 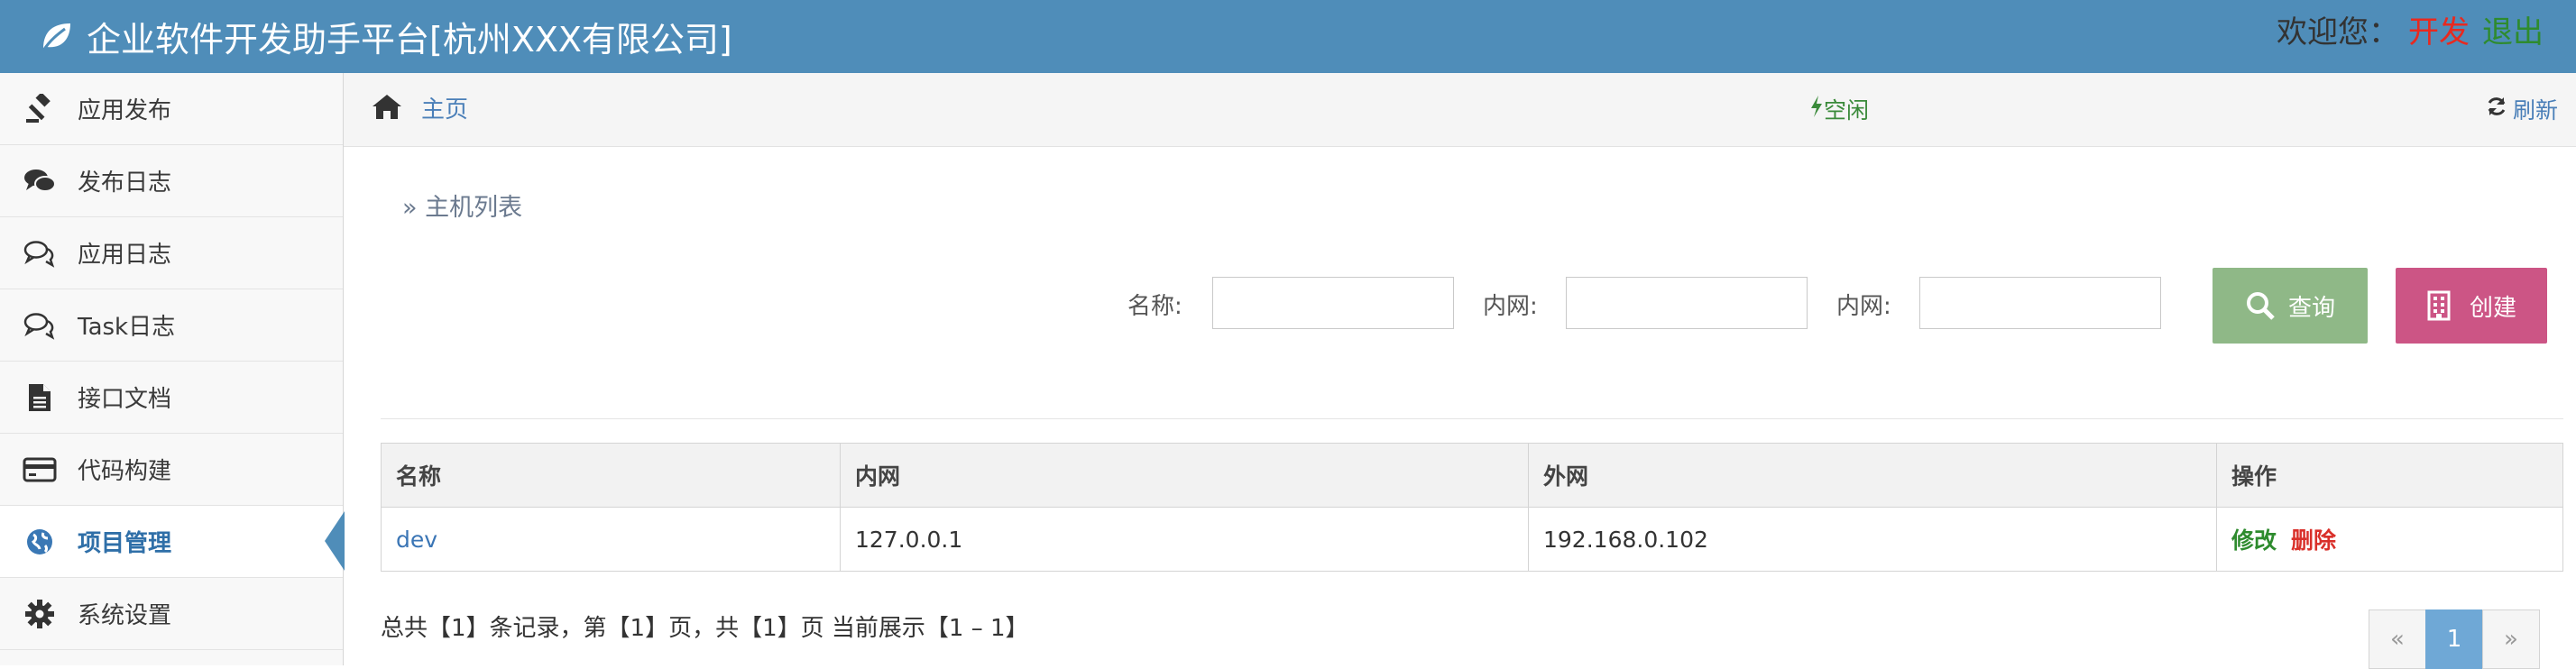 What do you see at coordinates (40, 181) in the screenshot?
I see `comments-icon` at bounding box center [40, 181].